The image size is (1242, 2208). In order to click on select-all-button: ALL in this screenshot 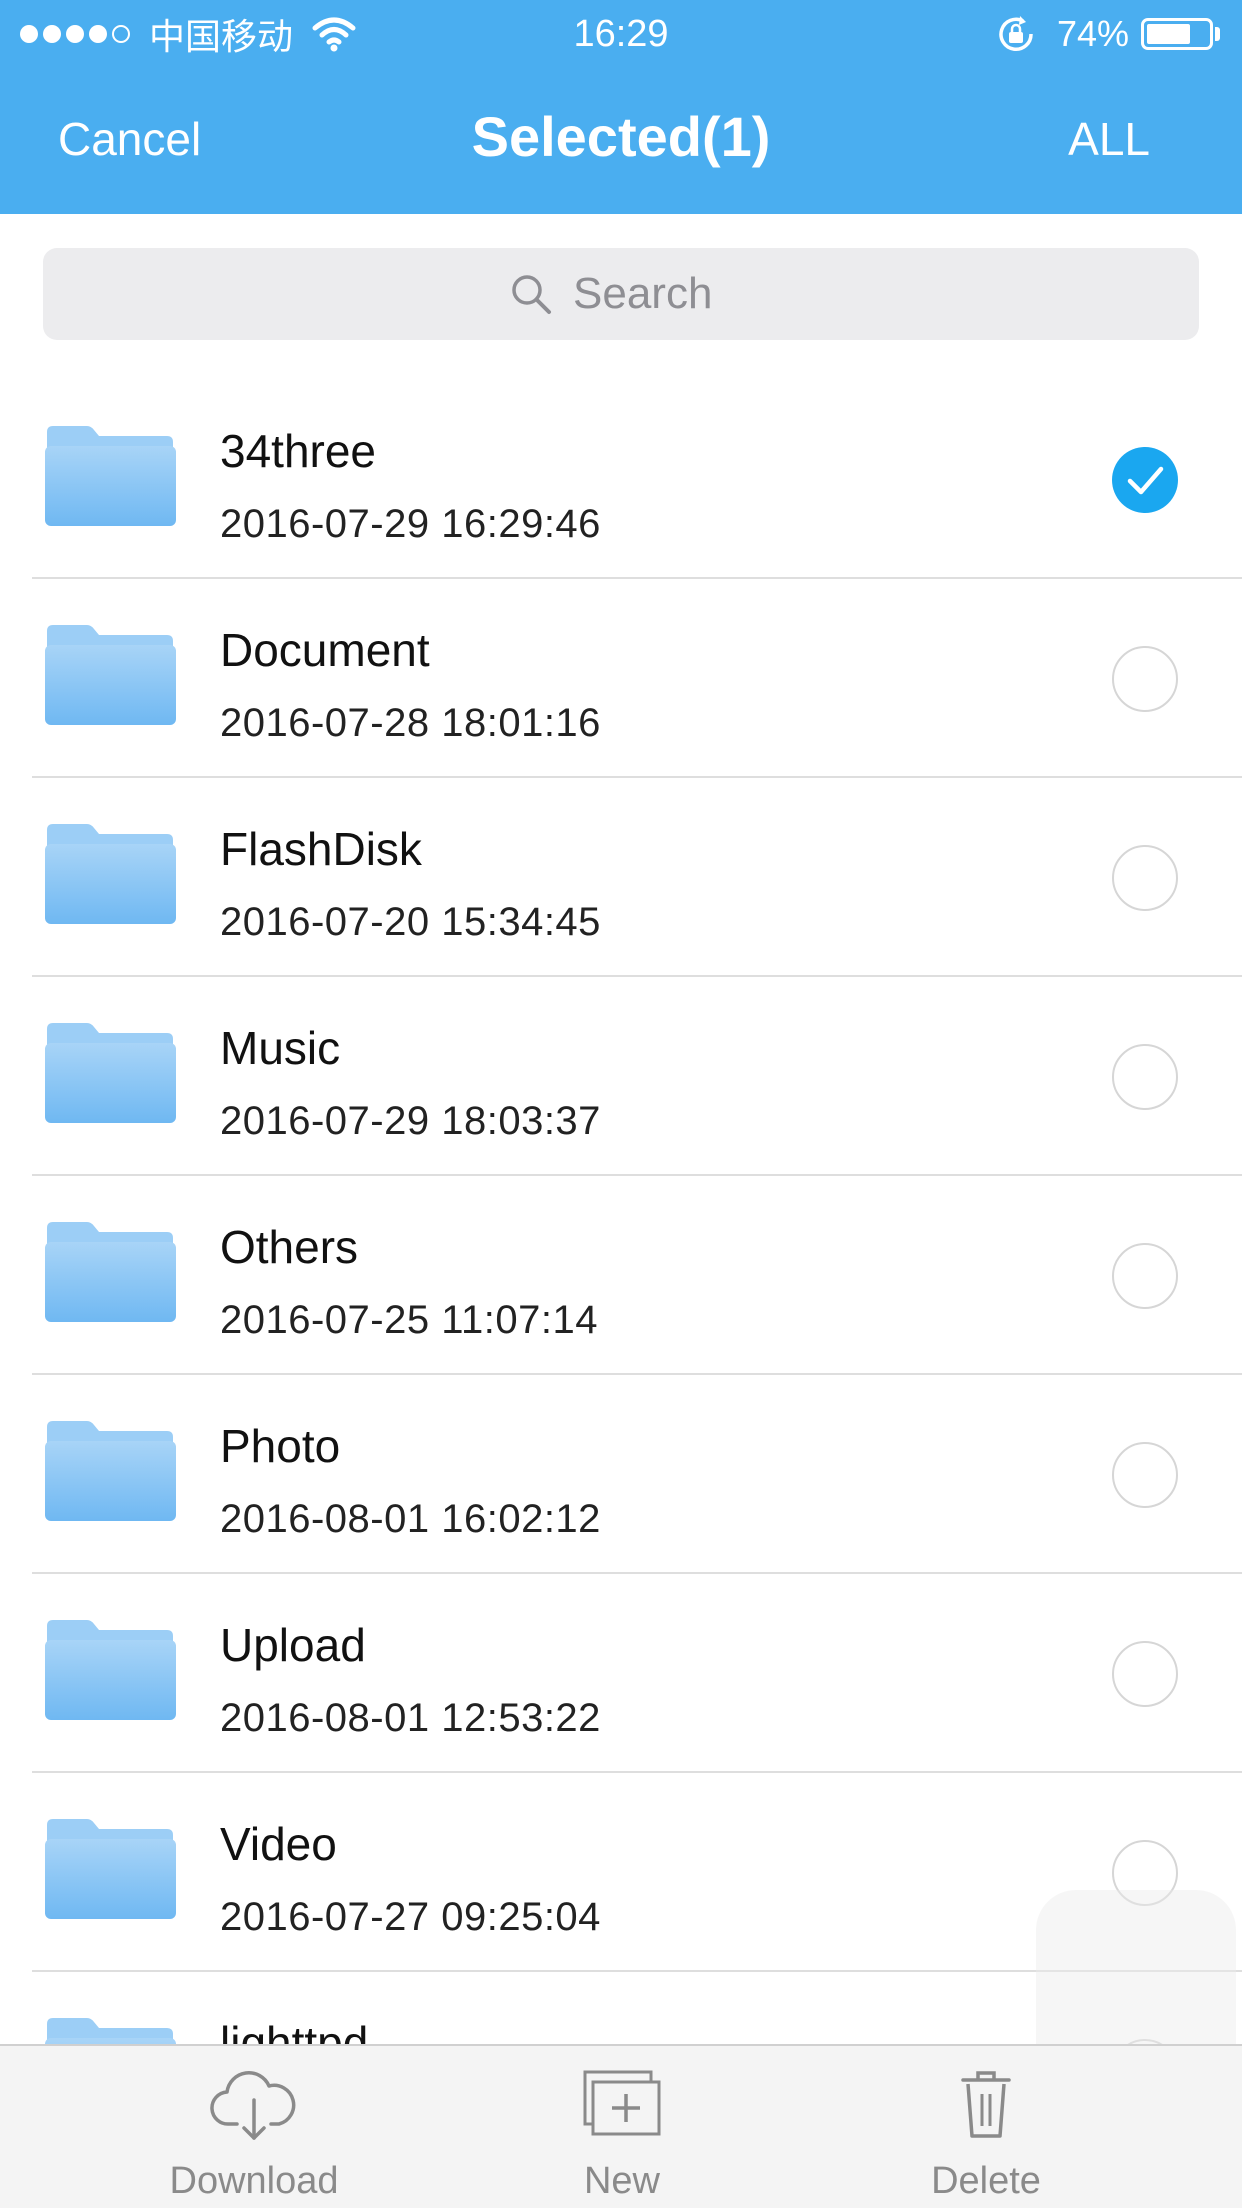, I will do `click(1109, 139)`.